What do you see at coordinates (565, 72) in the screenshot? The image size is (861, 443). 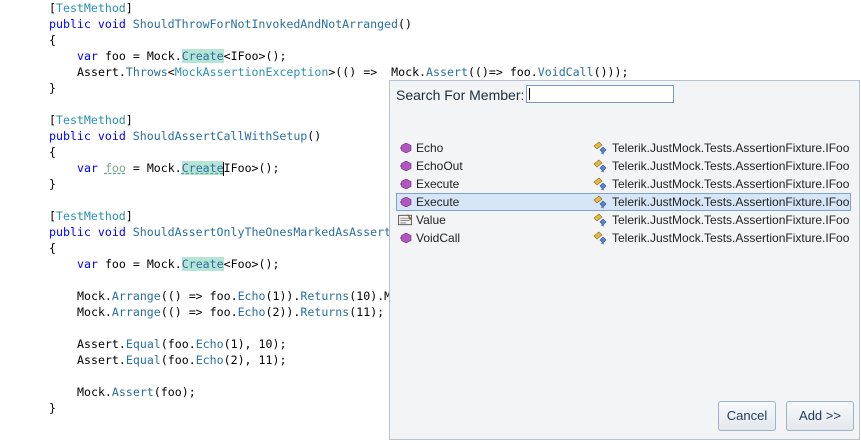 I see `method-name: VoidCall` at bounding box center [565, 72].